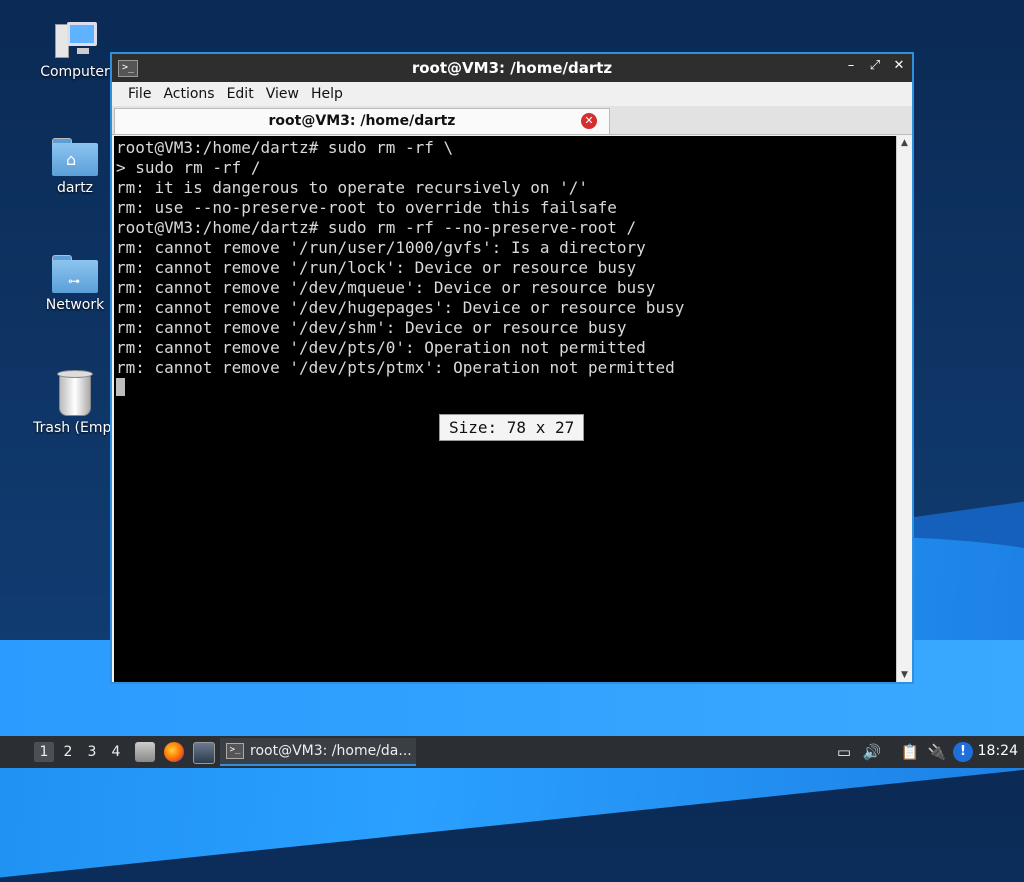  I want to click on clock: 18:24, so click(998, 751).